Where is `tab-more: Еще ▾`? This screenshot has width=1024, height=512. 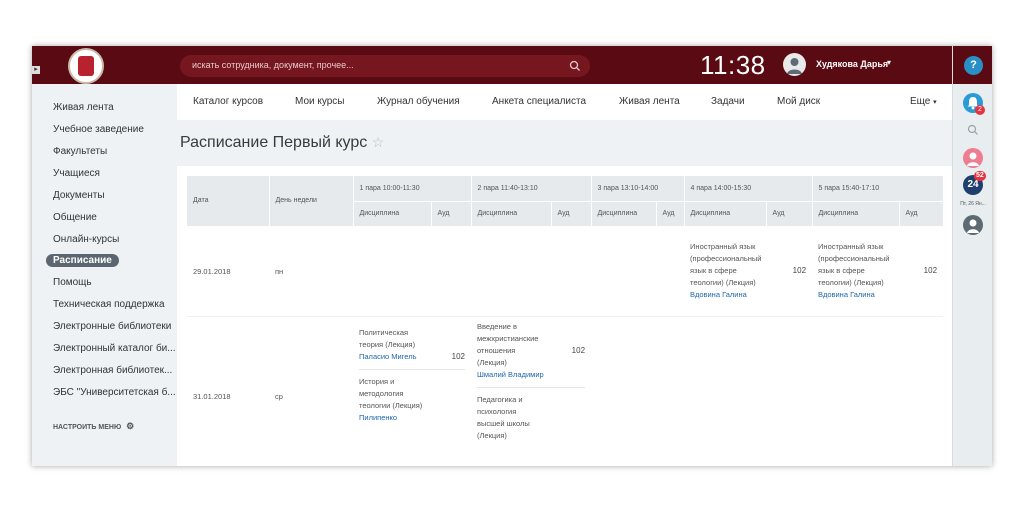
tab-more: Еще ▾ is located at coordinates (923, 101).